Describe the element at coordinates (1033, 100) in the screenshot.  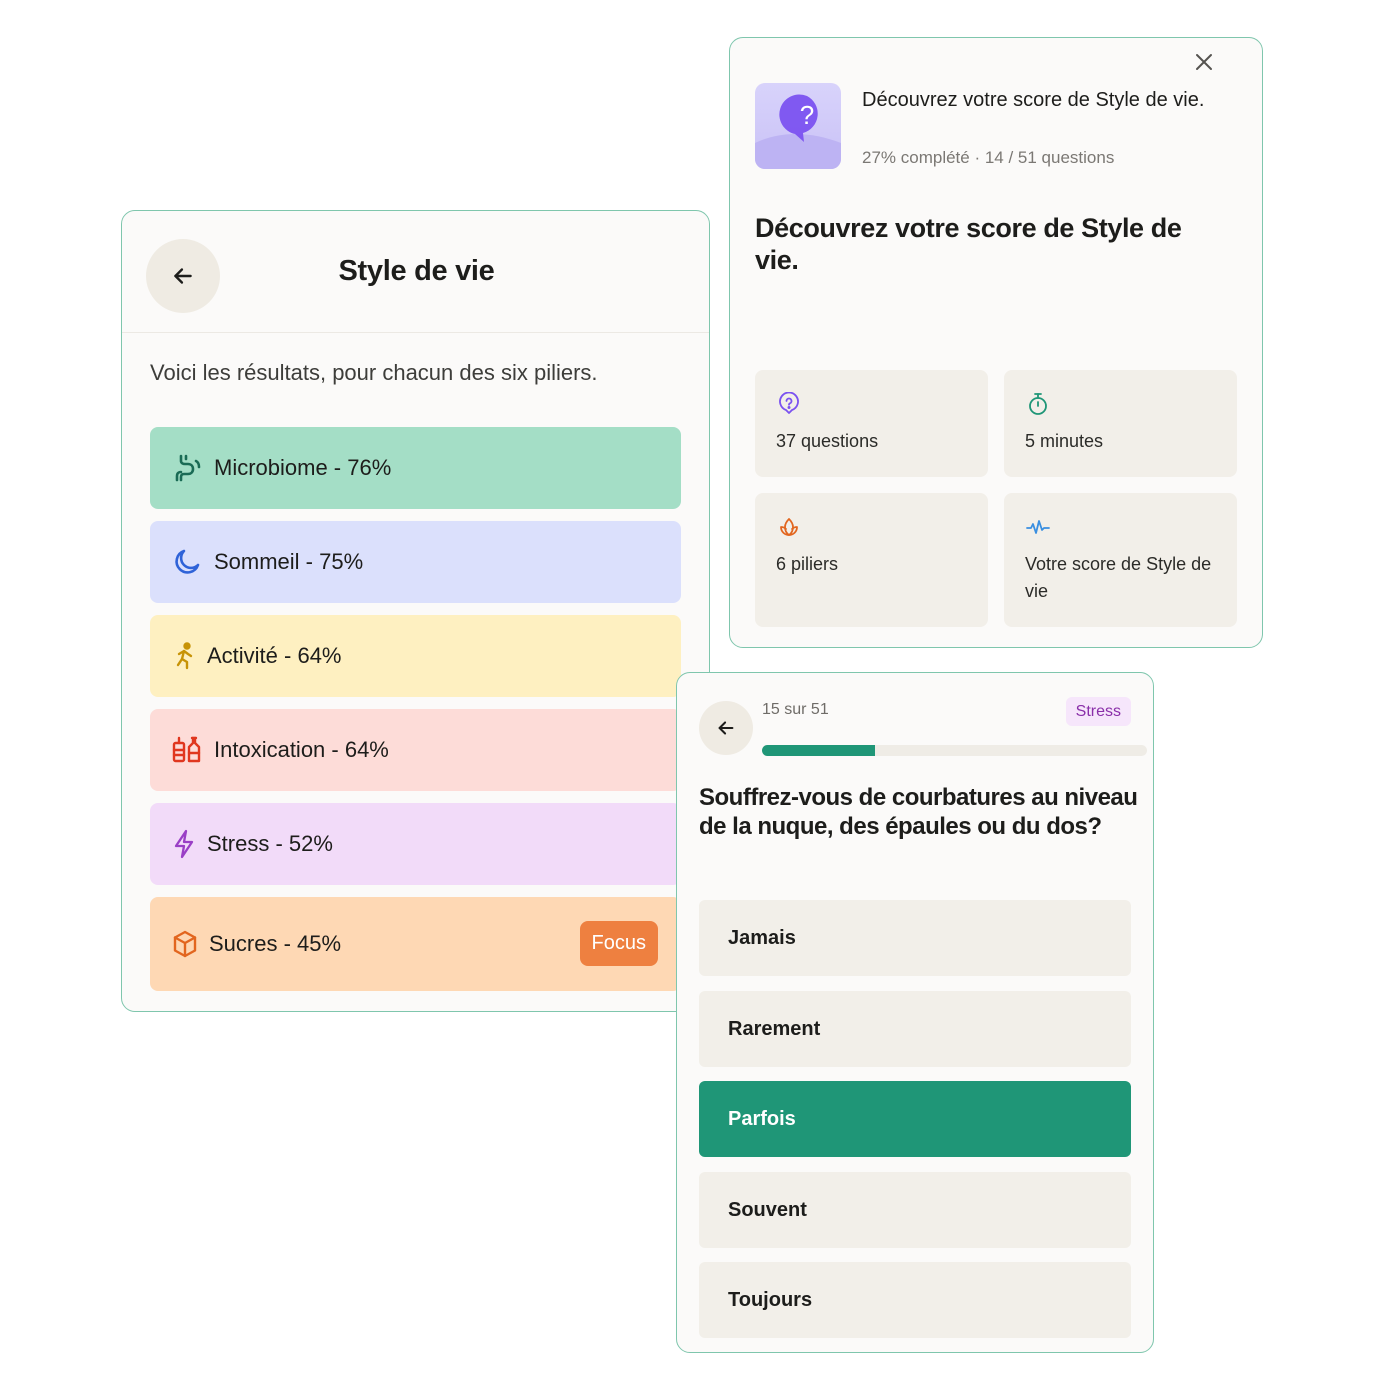
I see `quiz-header-title: Découvrez votre score de Style de vie.` at that location.